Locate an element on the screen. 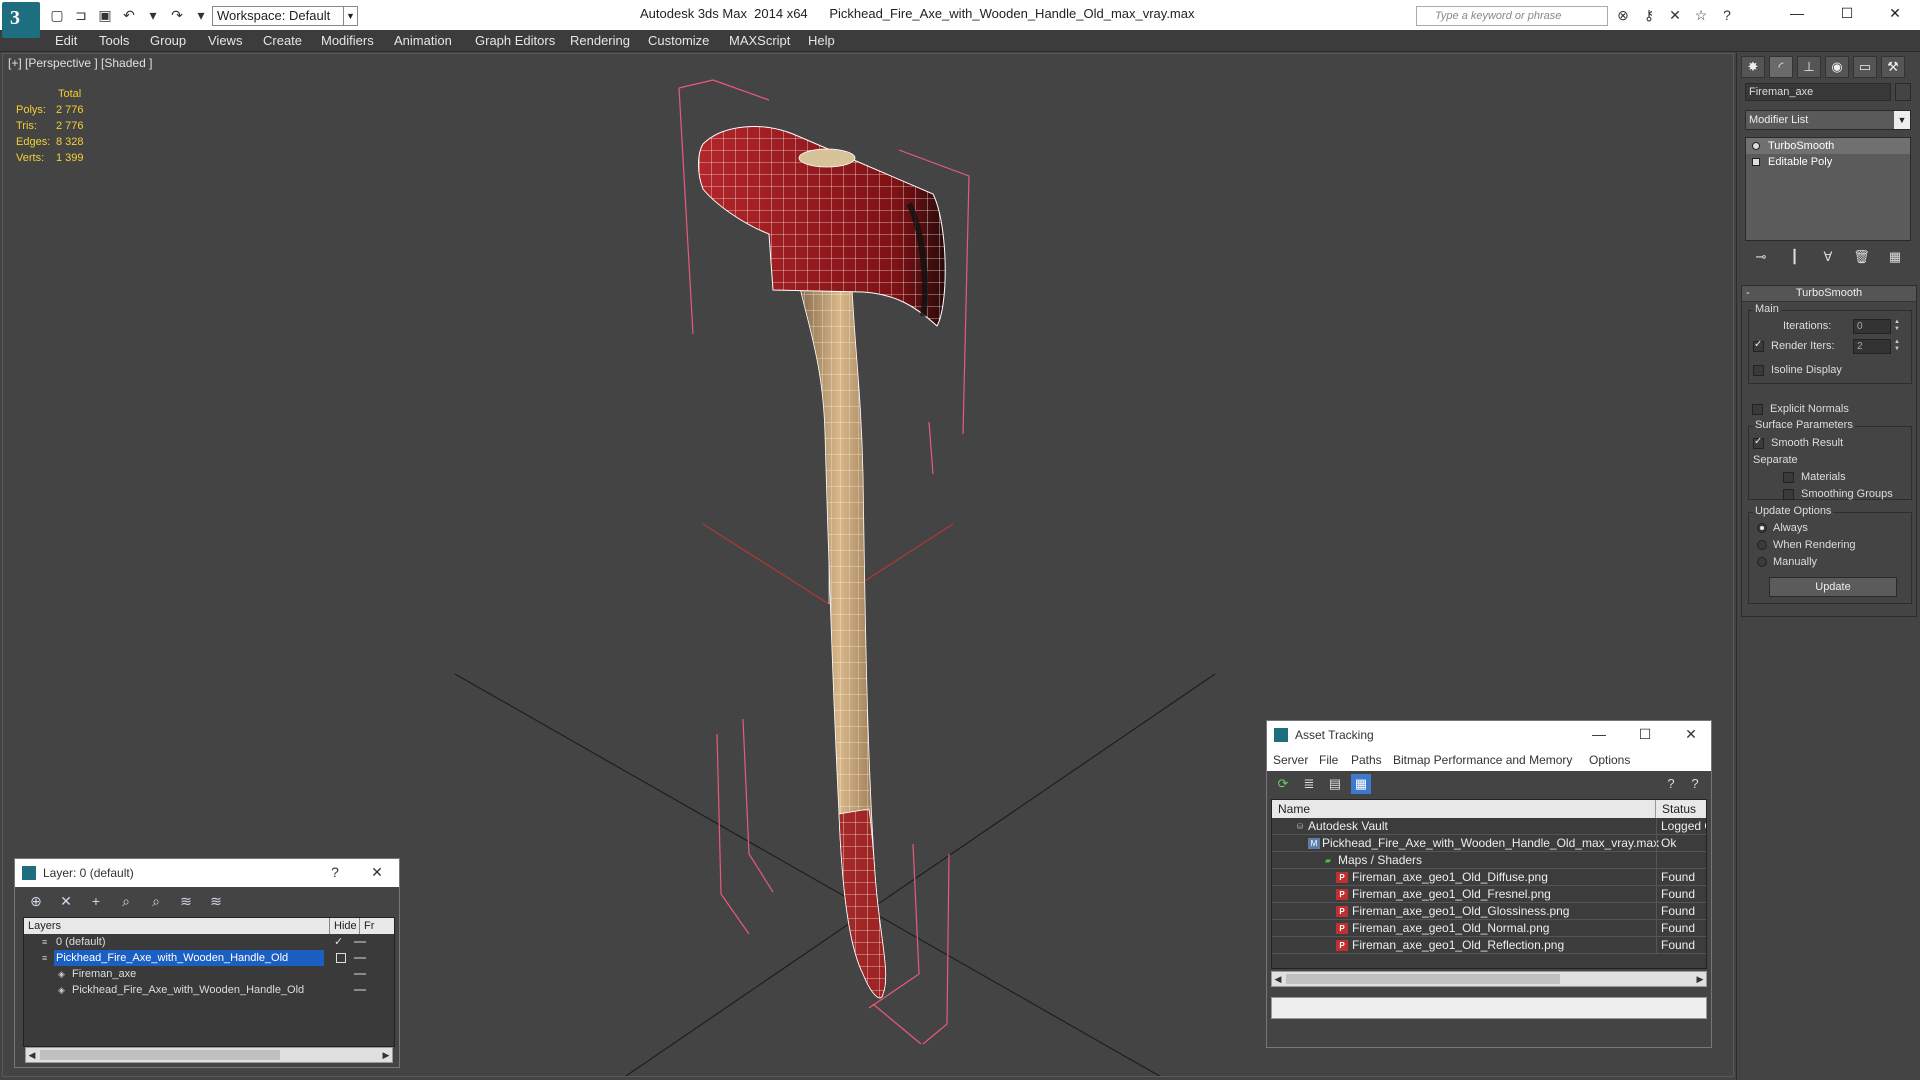  highlight-layer-icon: ⌕ is located at coordinates (156, 901).